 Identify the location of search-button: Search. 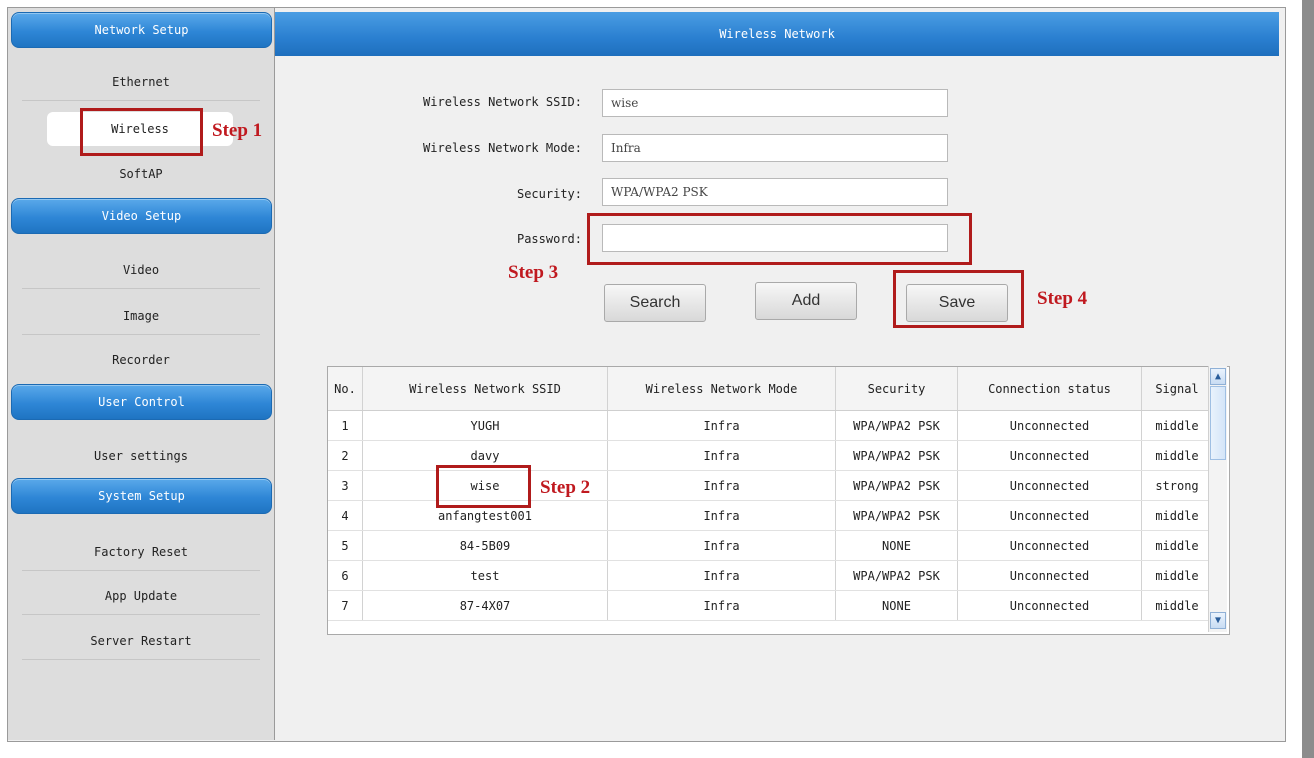
(655, 303).